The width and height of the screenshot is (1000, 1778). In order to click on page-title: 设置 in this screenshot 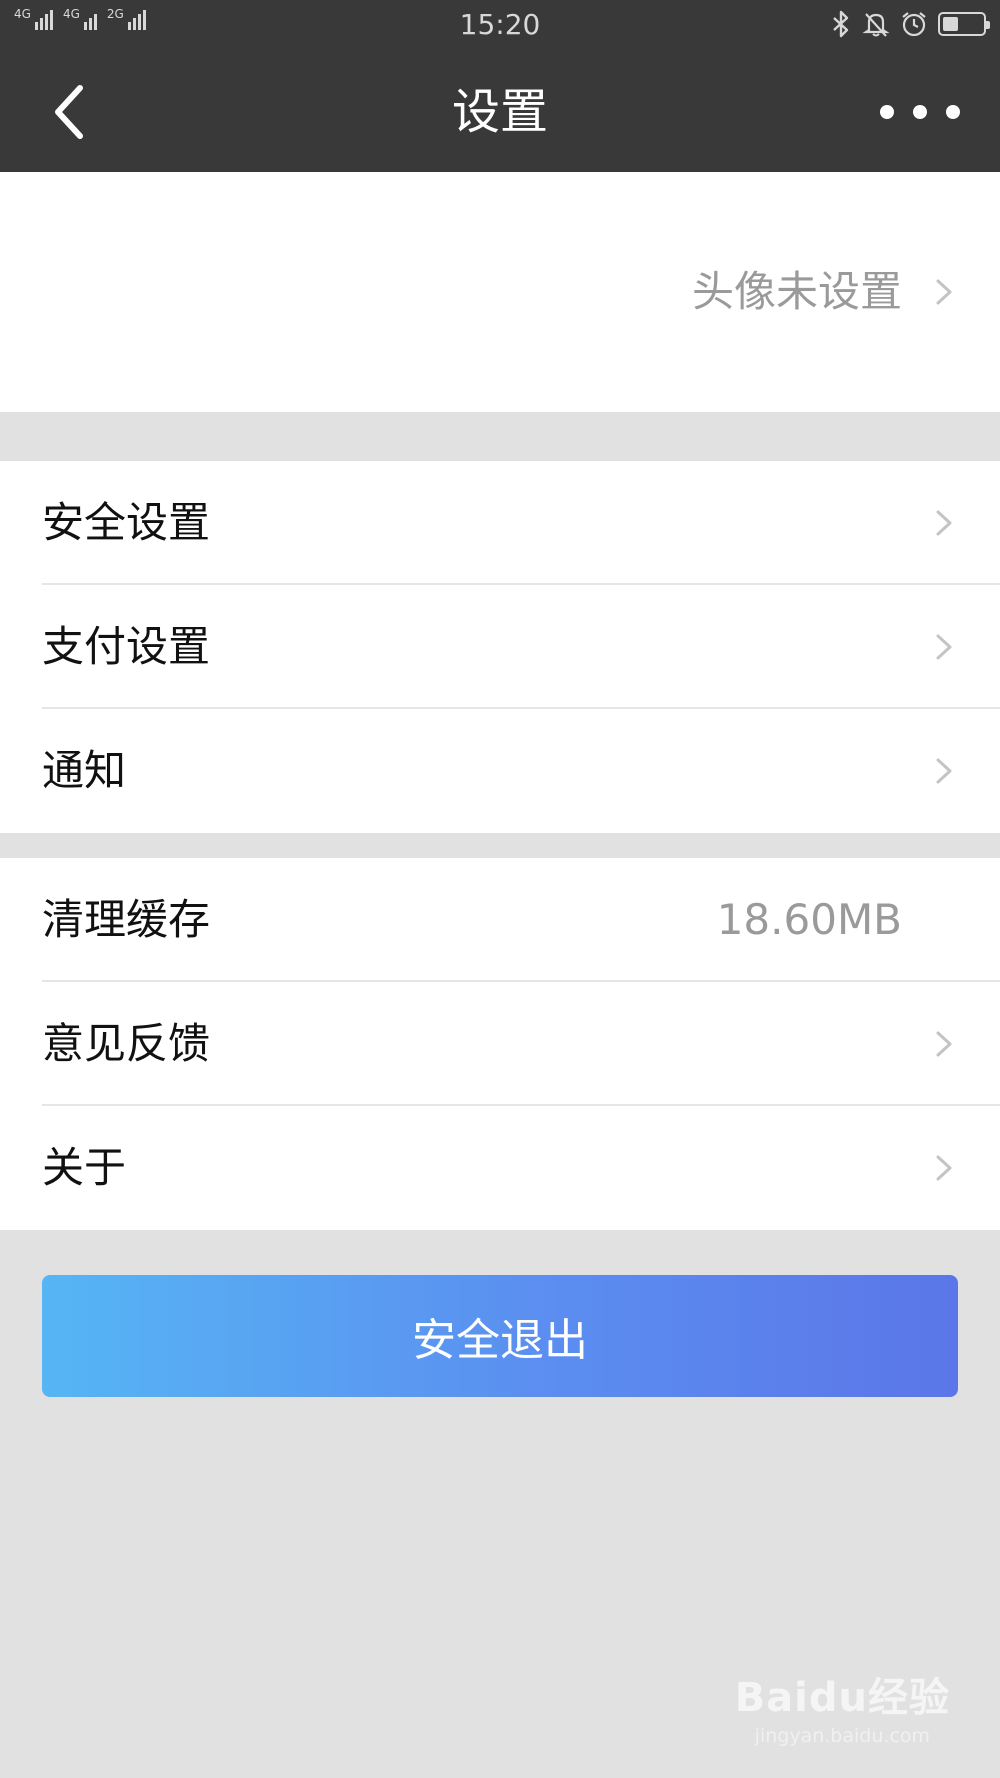, I will do `click(499, 112)`.